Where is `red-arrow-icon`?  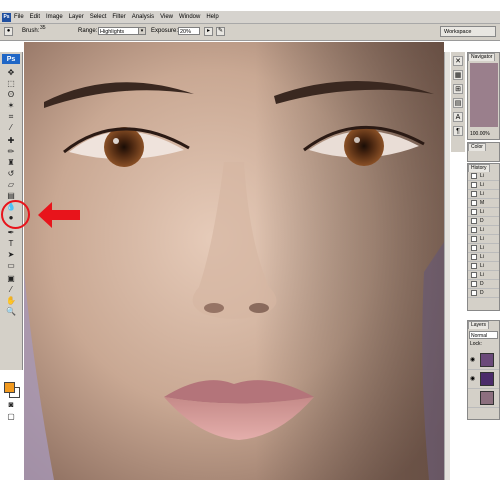
red-arrow-icon is located at coordinates (59, 215).